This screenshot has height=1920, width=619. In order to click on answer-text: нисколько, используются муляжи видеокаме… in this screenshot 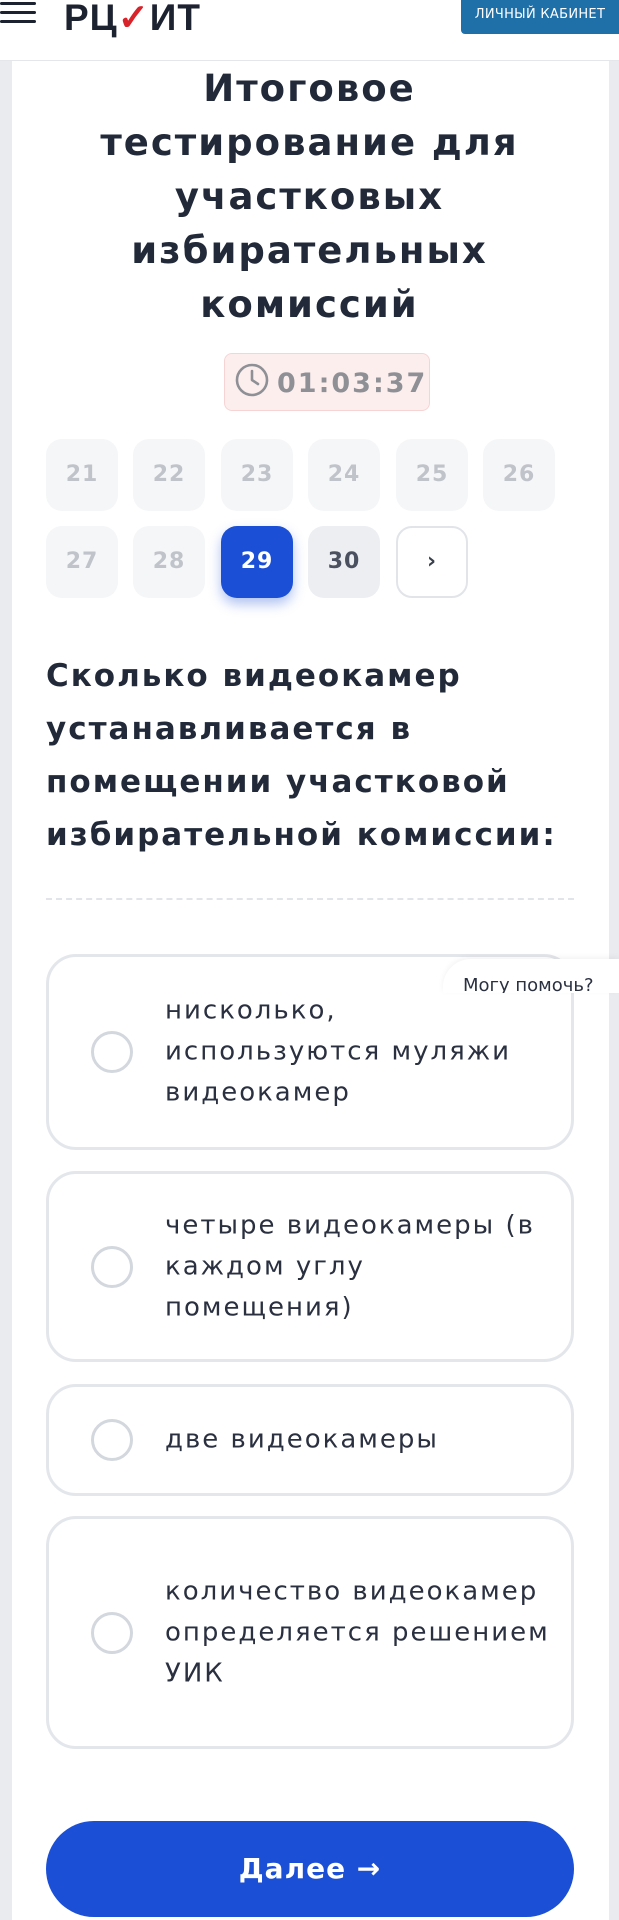, I will do `click(338, 1051)`.